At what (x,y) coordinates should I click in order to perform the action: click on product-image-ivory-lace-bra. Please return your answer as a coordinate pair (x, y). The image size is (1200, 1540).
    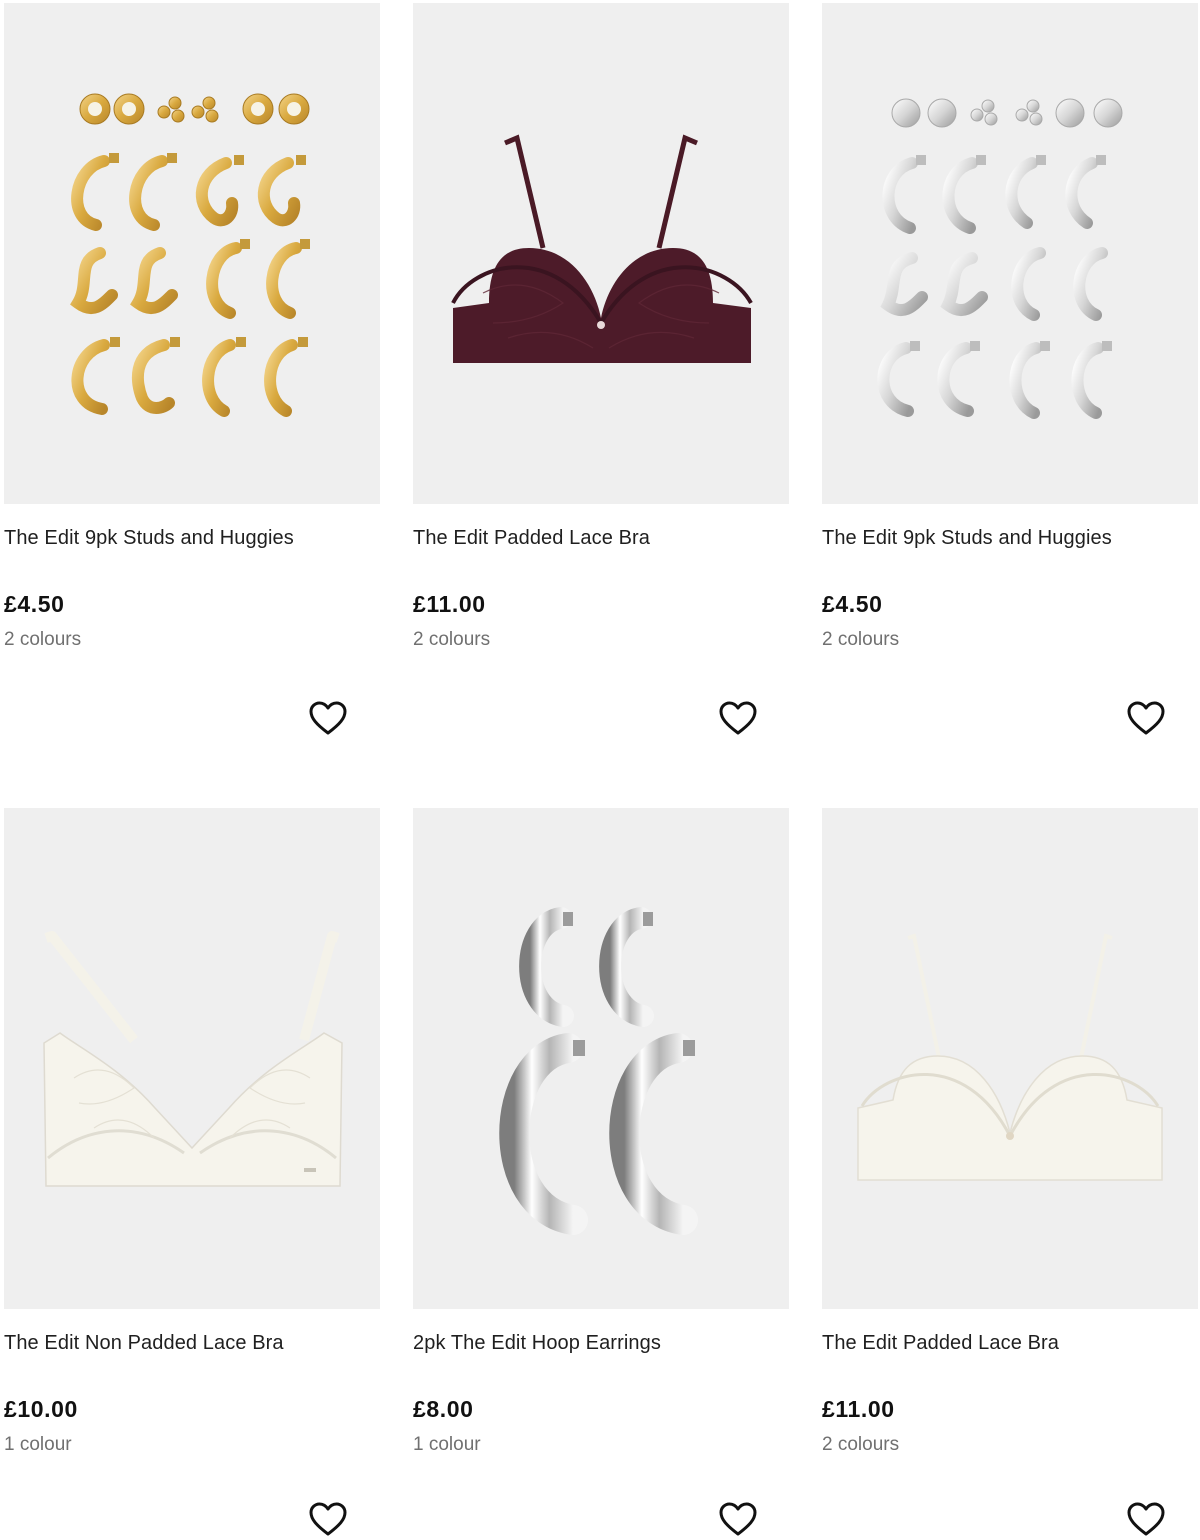
    Looking at the image, I should click on (192, 1058).